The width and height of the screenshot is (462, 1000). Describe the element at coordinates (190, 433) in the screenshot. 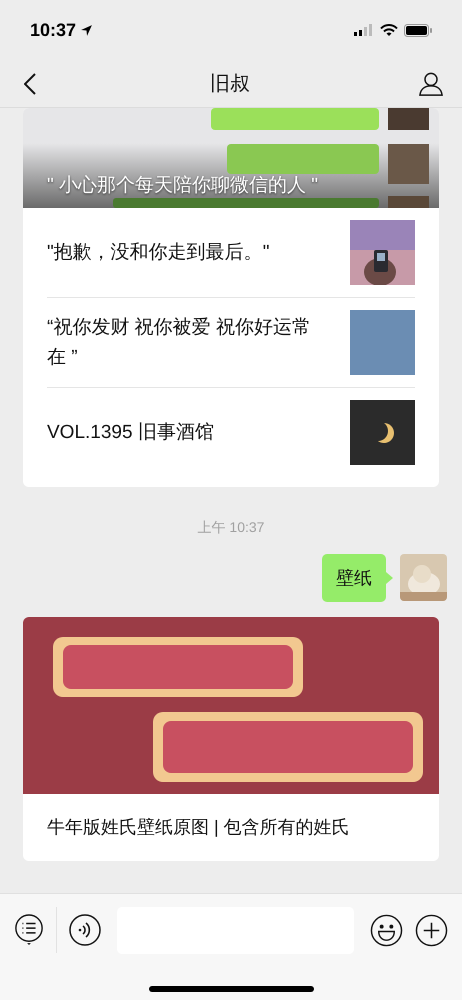

I see `article-title: VOL.1395 旧事酒馆` at that location.